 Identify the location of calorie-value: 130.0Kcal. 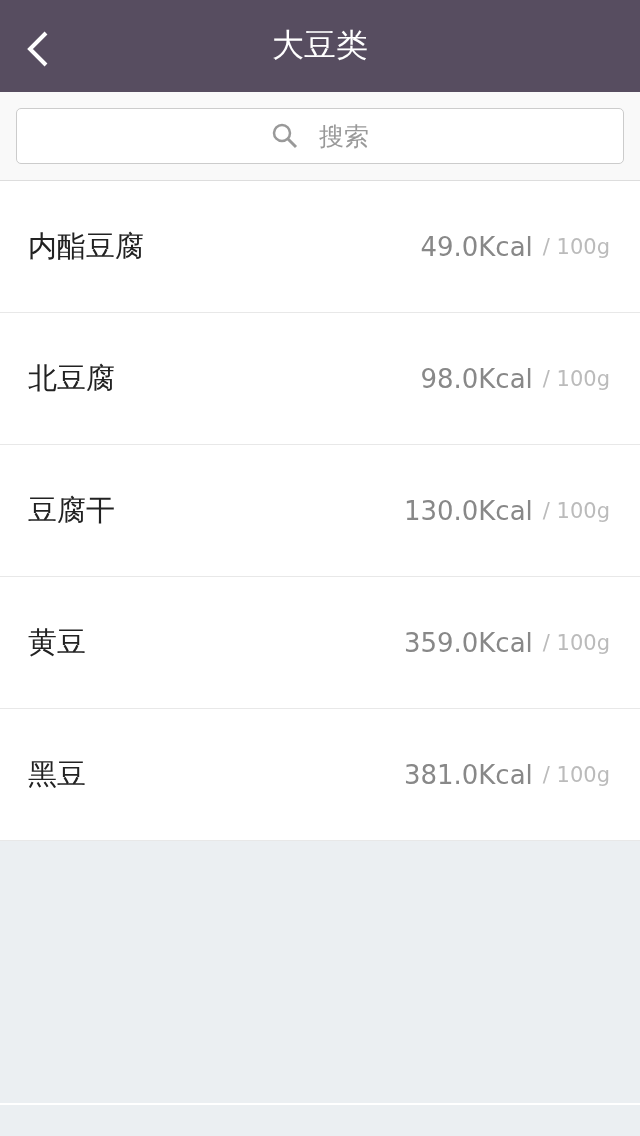
(468, 510).